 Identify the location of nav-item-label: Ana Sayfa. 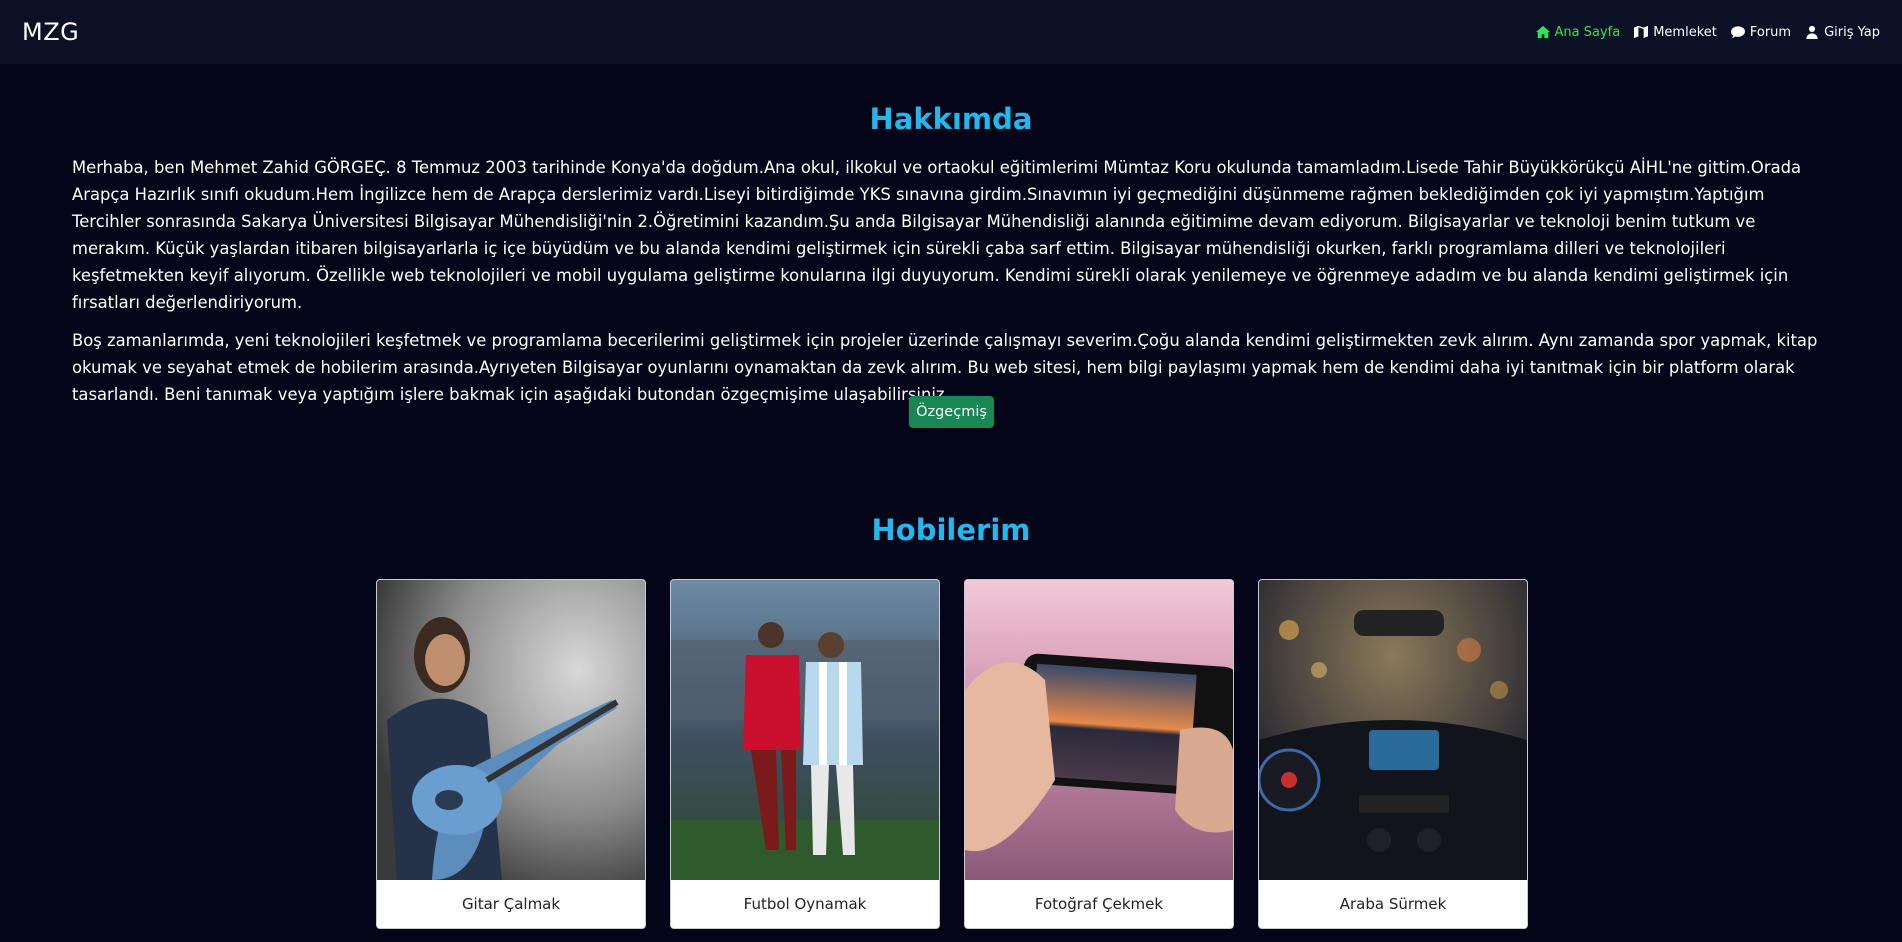
(1587, 32).